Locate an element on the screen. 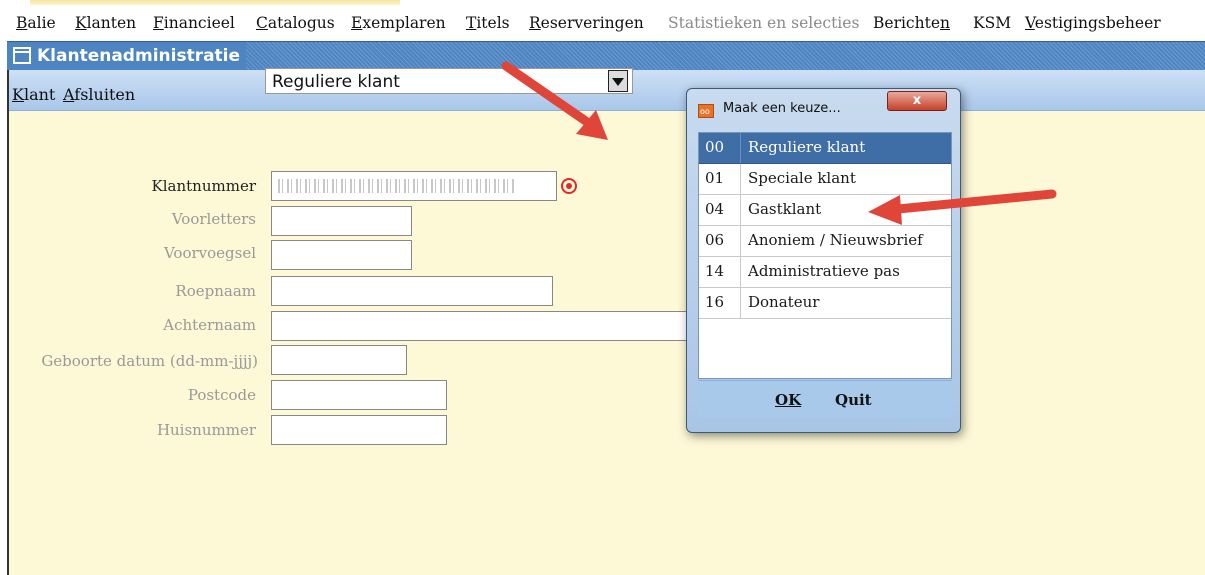 This screenshot has width=1205, height=575. arrow-to-dropdown is located at coordinates (554, 100).